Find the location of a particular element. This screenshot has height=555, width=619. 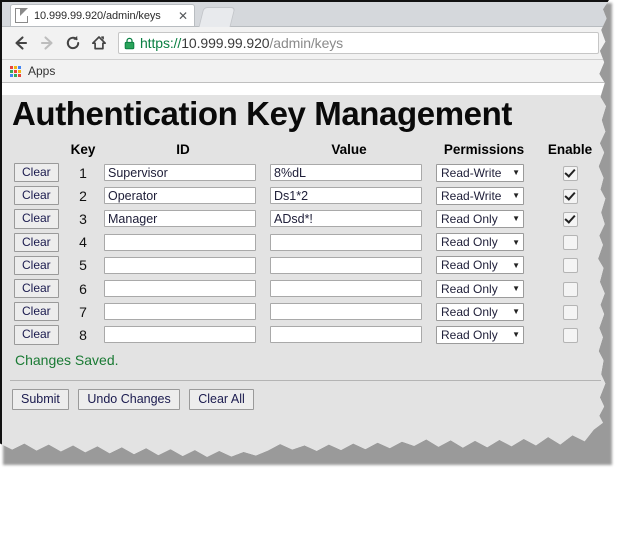

back-arrow-icon is located at coordinates (21, 43).